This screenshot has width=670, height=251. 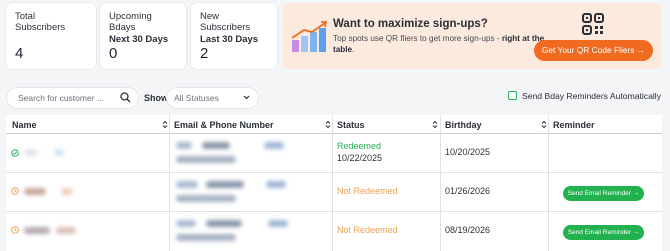 What do you see at coordinates (19, 53) in the screenshot?
I see `stat-value: 4` at bounding box center [19, 53].